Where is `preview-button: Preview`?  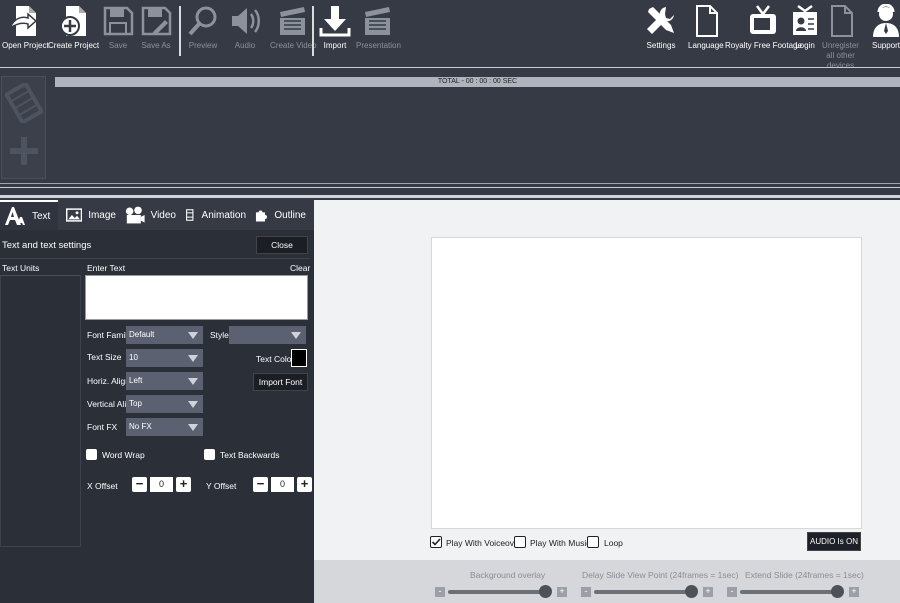
preview-button: Preview is located at coordinates (203, 27).